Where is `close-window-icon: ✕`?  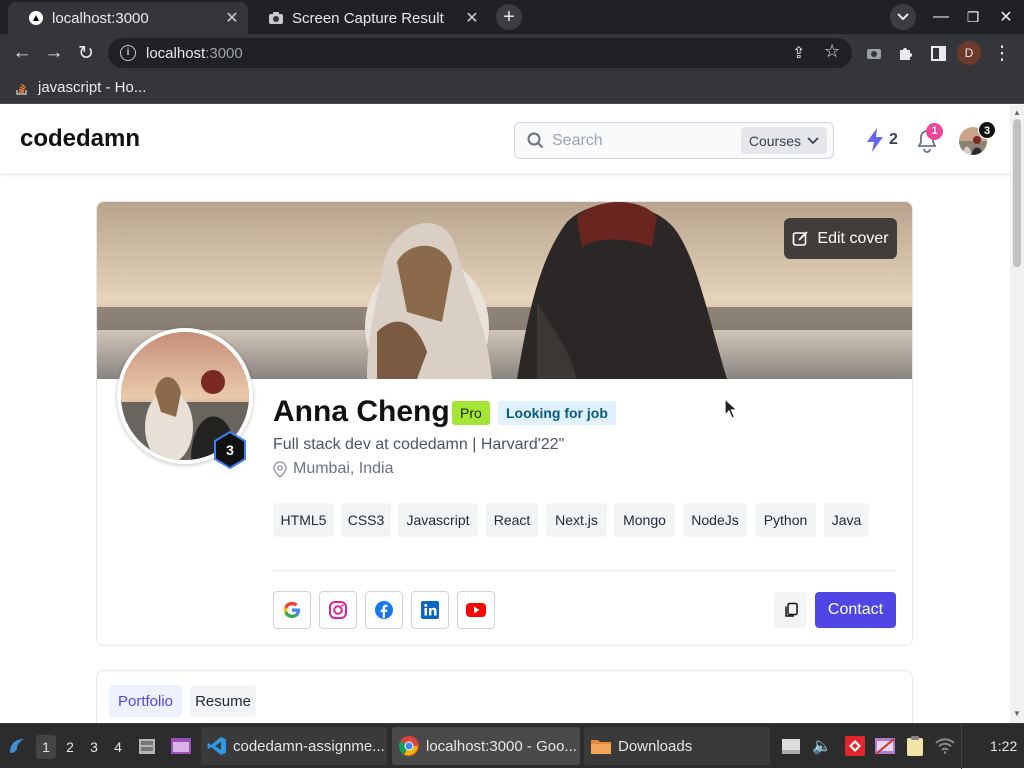
close-window-icon: ✕ is located at coordinates (1006, 17).